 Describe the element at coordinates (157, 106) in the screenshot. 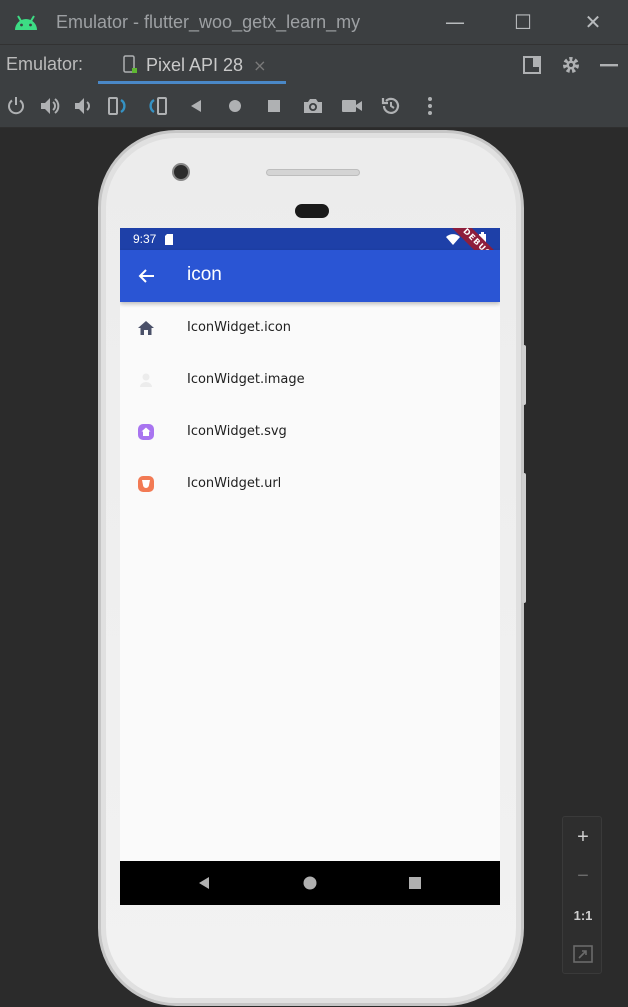

I see `rotate-right-icon` at that location.